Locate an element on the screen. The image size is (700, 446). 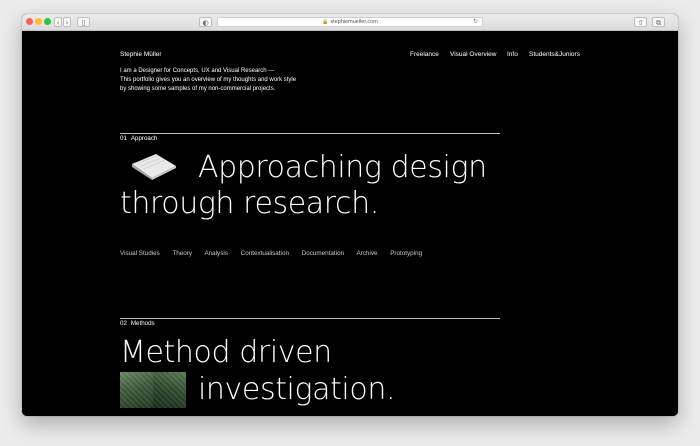
browser-toolbar: ‹ › ▯ ◐ 🔒 stephiemueller.com ↻ ⇧ ⧉ is located at coordinates (350, 22).